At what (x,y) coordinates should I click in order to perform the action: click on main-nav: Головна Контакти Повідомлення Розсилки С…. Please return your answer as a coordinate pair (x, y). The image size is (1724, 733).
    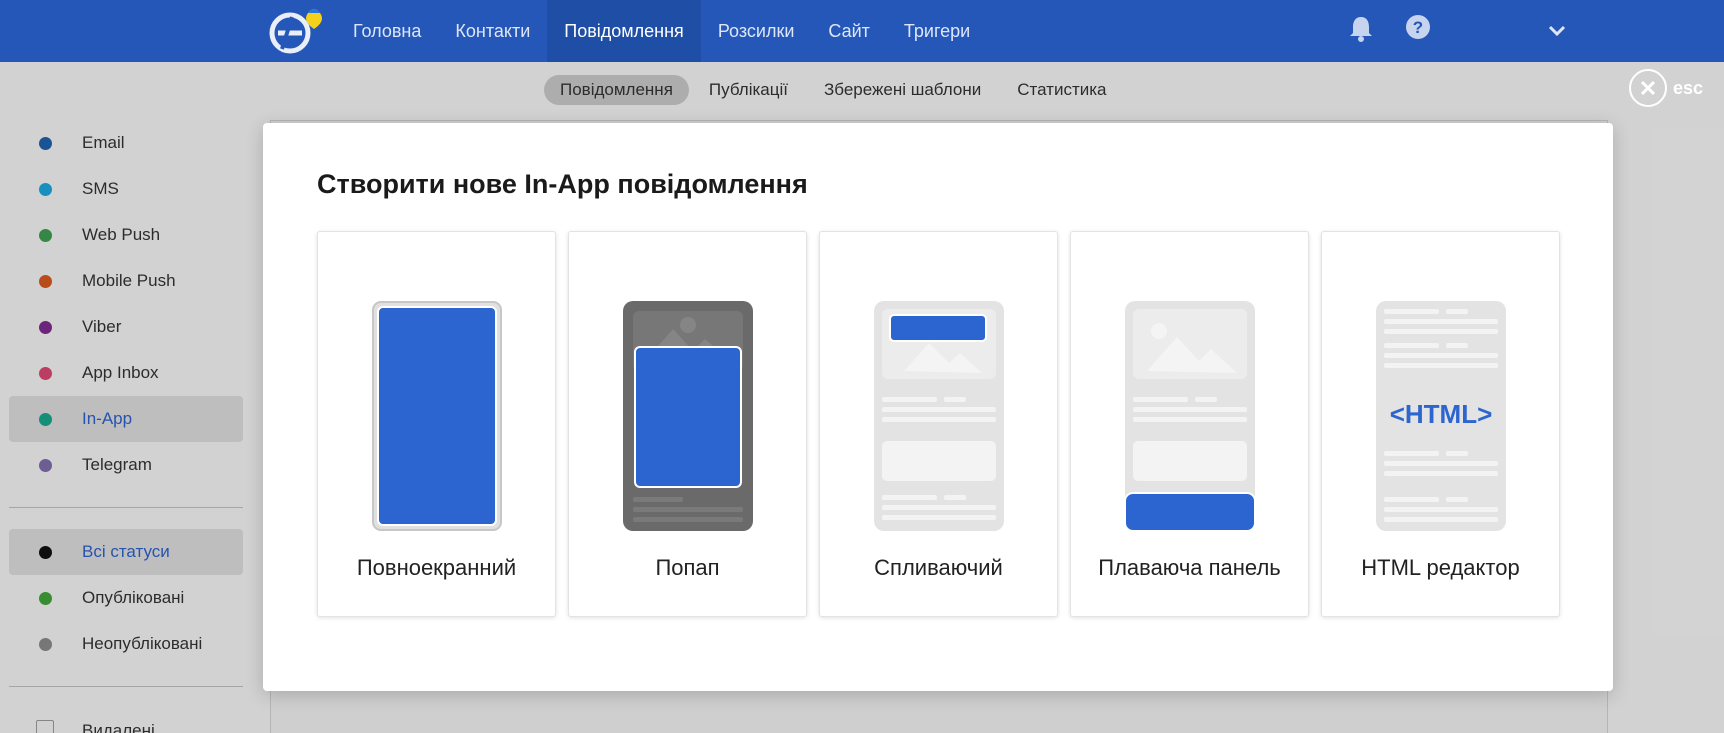
    Looking at the image, I should click on (661, 31).